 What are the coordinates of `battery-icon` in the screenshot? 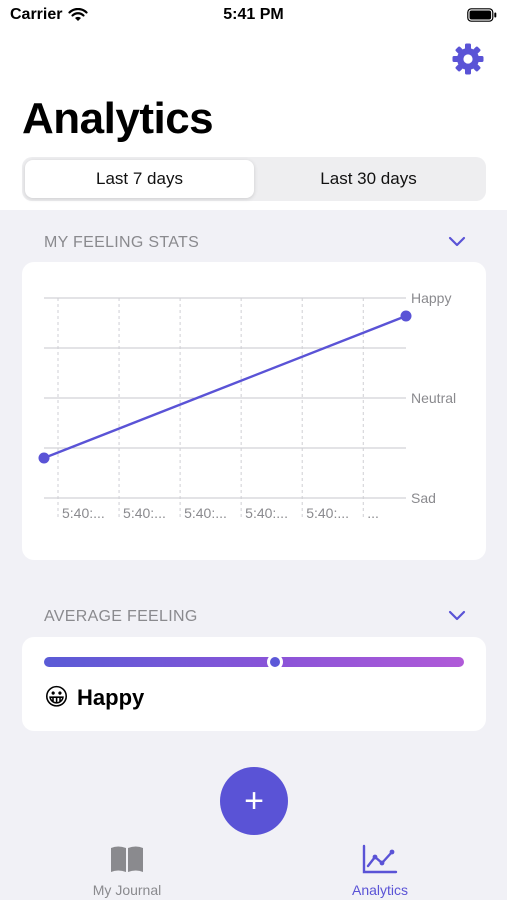 It's located at (482, 15).